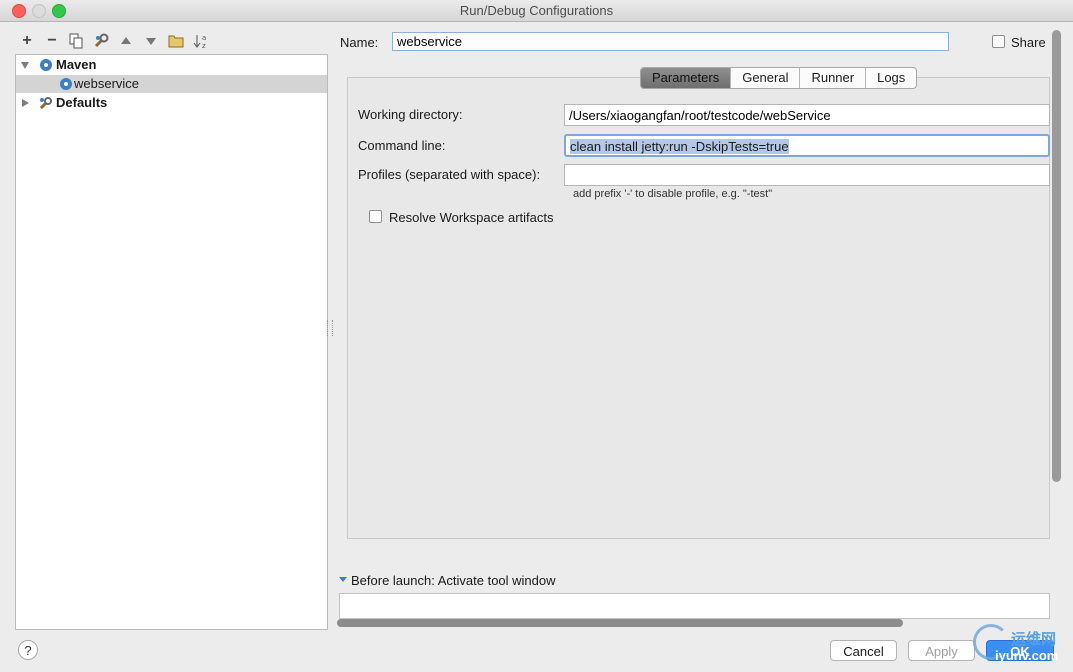 This screenshot has width=1073, height=672. I want to click on apply-button: Apply, so click(941, 650).